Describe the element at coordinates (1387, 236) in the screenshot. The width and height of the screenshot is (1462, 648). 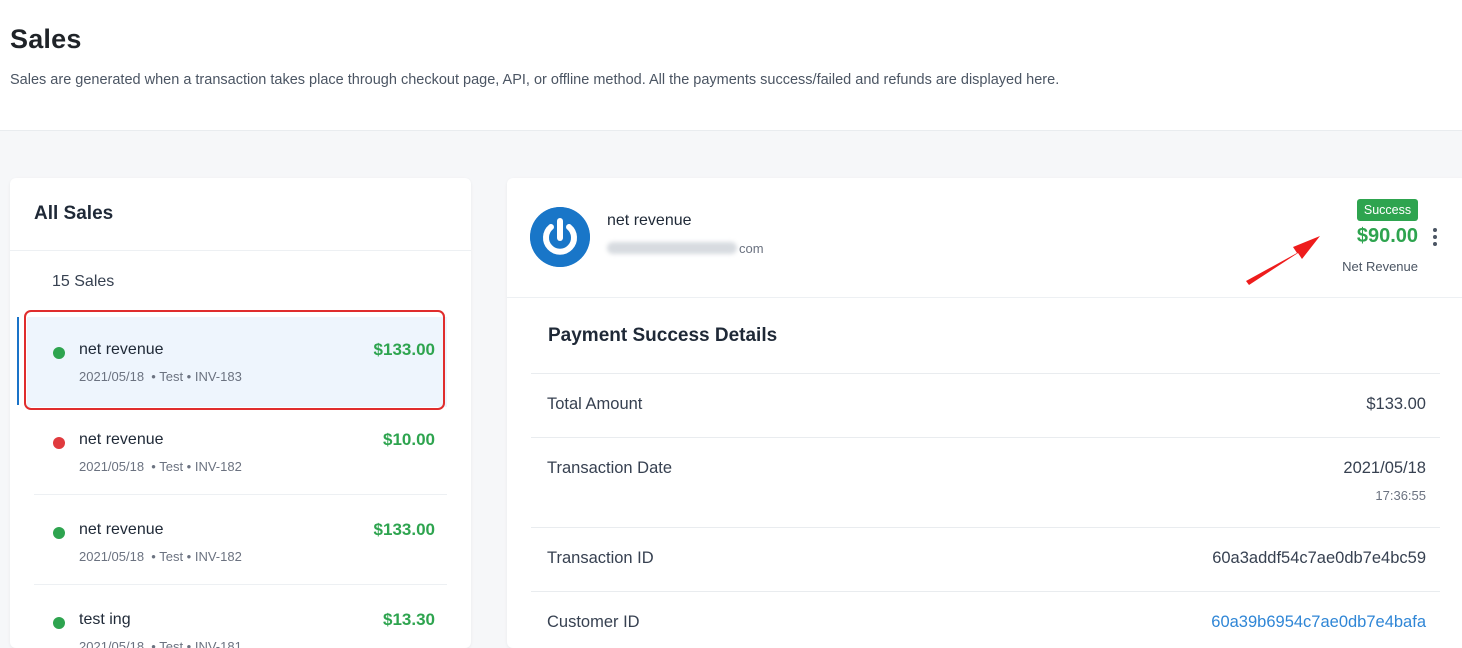
I see `net-revenue-amount: $90.00` at that location.